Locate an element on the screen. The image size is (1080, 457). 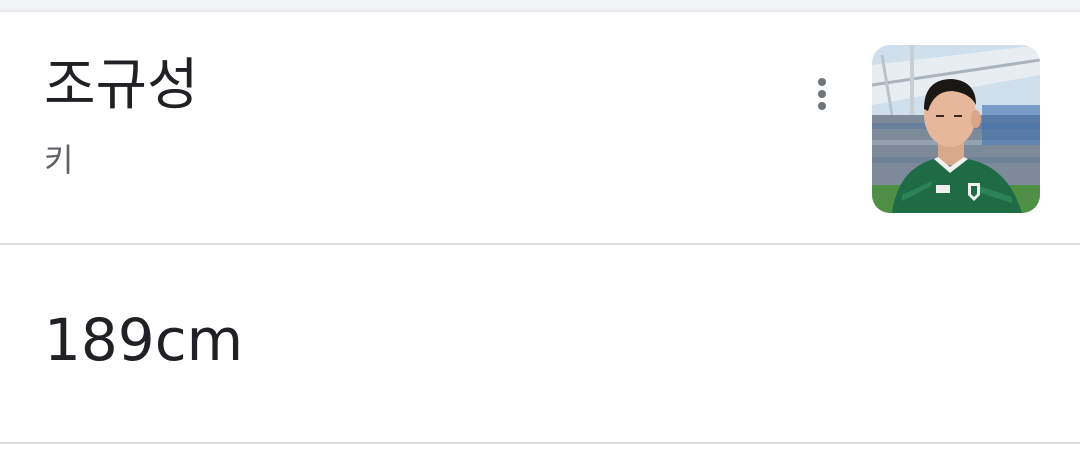
top-separator is located at coordinates (540, 6).